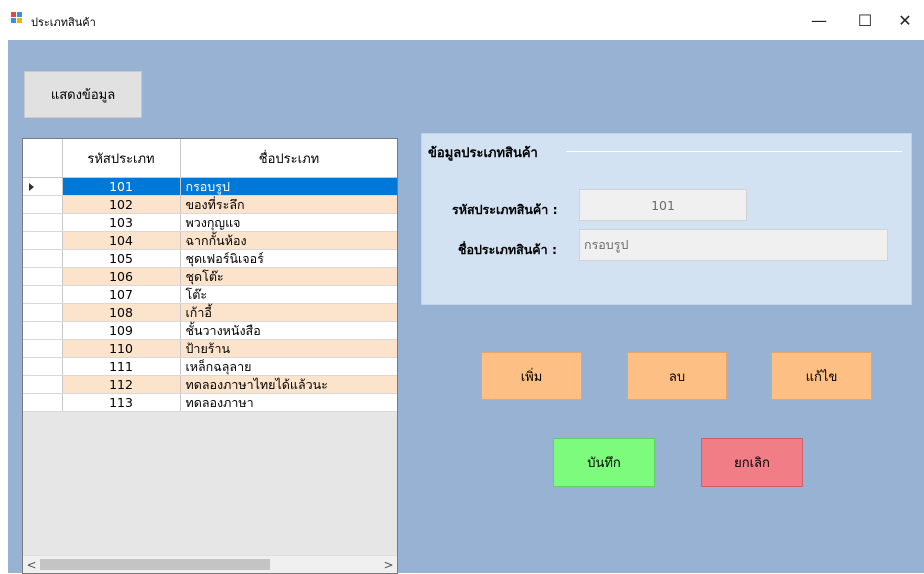  What do you see at coordinates (677, 376) in the screenshot?
I see `delete-button: ลบ` at bounding box center [677, 376].